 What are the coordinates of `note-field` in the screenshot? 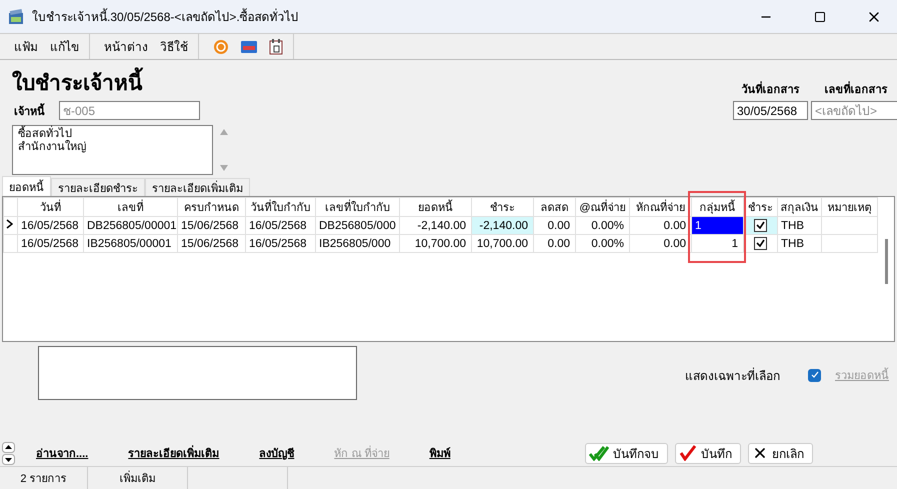 It's located at (197, 373).